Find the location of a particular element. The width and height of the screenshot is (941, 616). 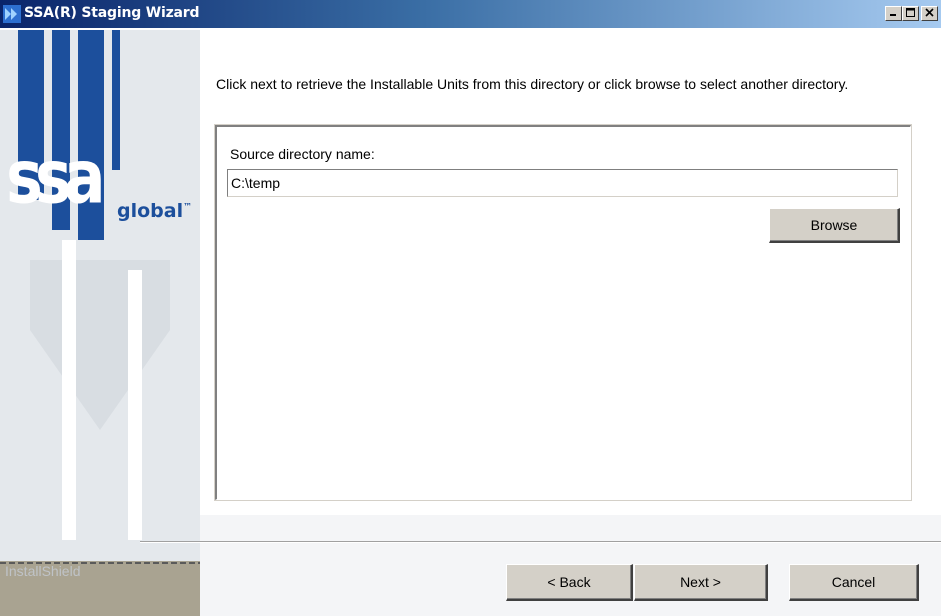

cancel-button: Cancel is located at coordinates (854, 582).